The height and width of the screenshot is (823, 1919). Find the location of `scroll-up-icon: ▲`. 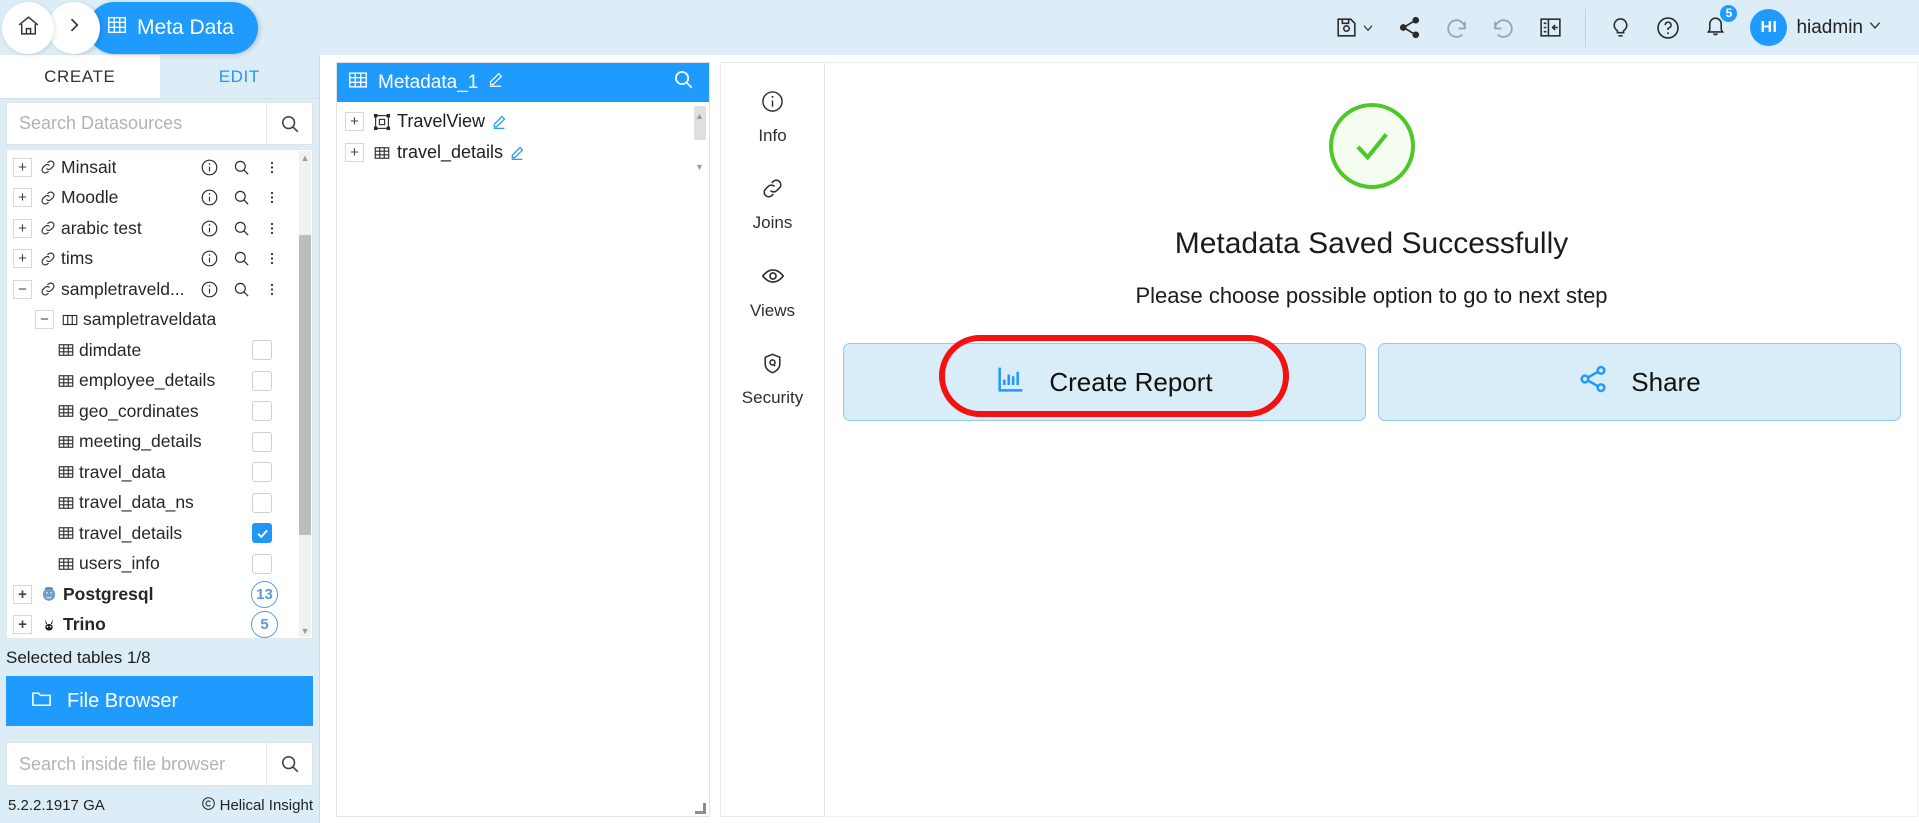

scroll-up-icon: ▲ is located at coordinates (699, 116).